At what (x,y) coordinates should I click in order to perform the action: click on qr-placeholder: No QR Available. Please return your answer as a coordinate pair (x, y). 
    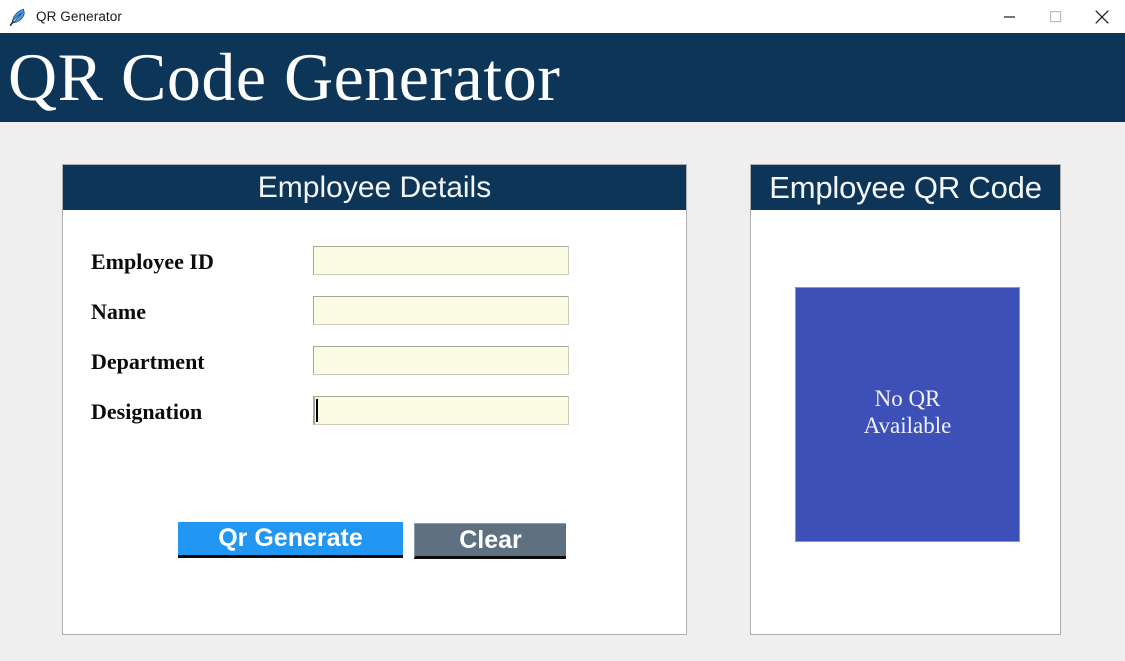
    Looking at the image, I should click on (907, 414).